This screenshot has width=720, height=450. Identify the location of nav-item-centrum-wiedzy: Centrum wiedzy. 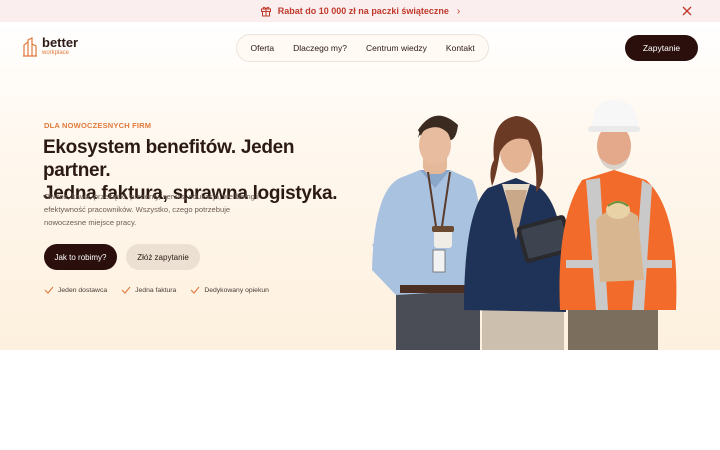
(396, 48).